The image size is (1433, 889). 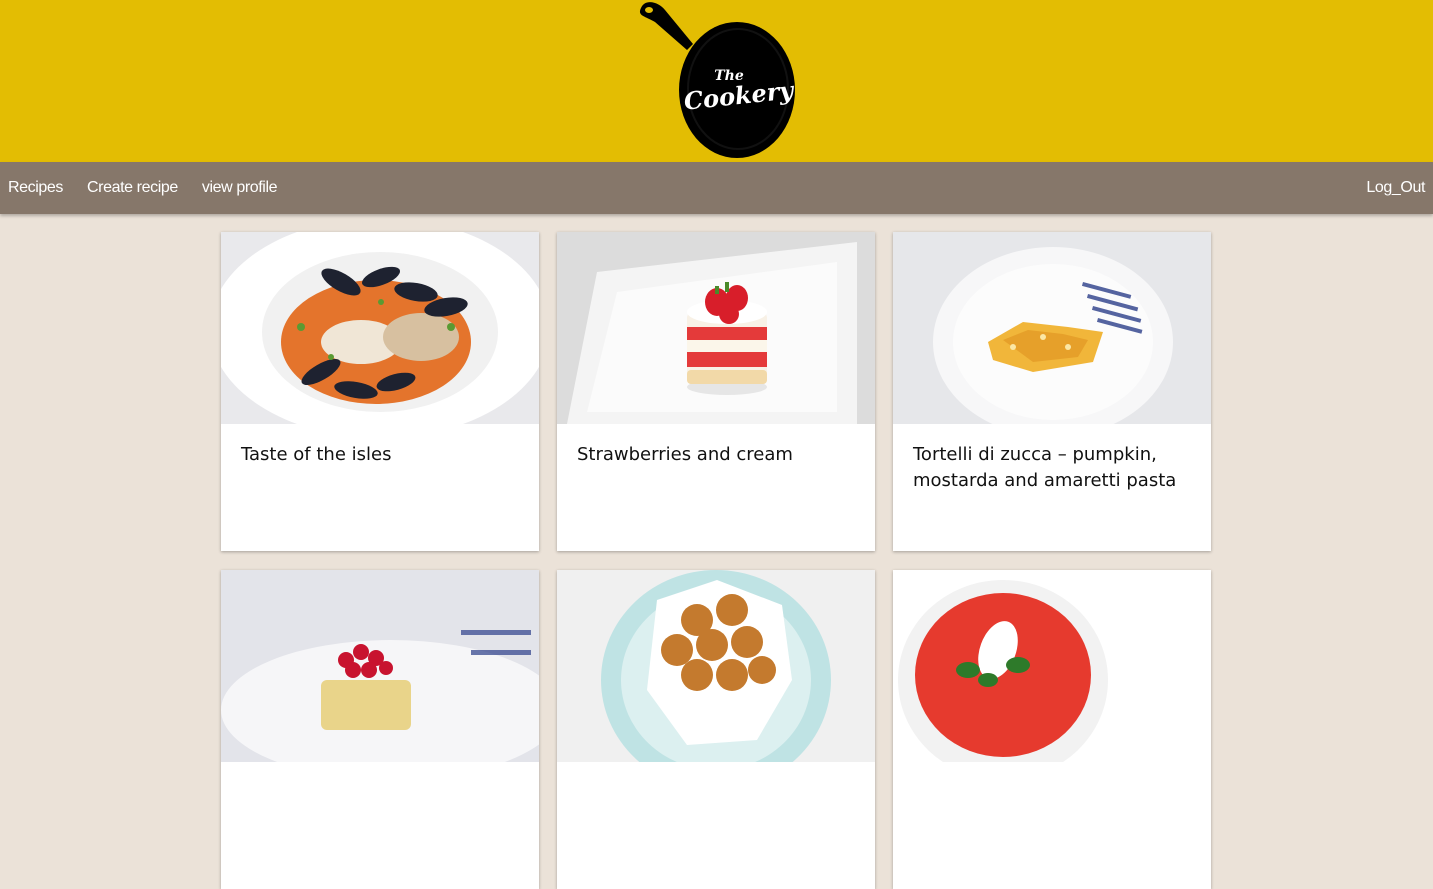 I want to click on recipe-image-doughnuts, so click(x=716, y=666).